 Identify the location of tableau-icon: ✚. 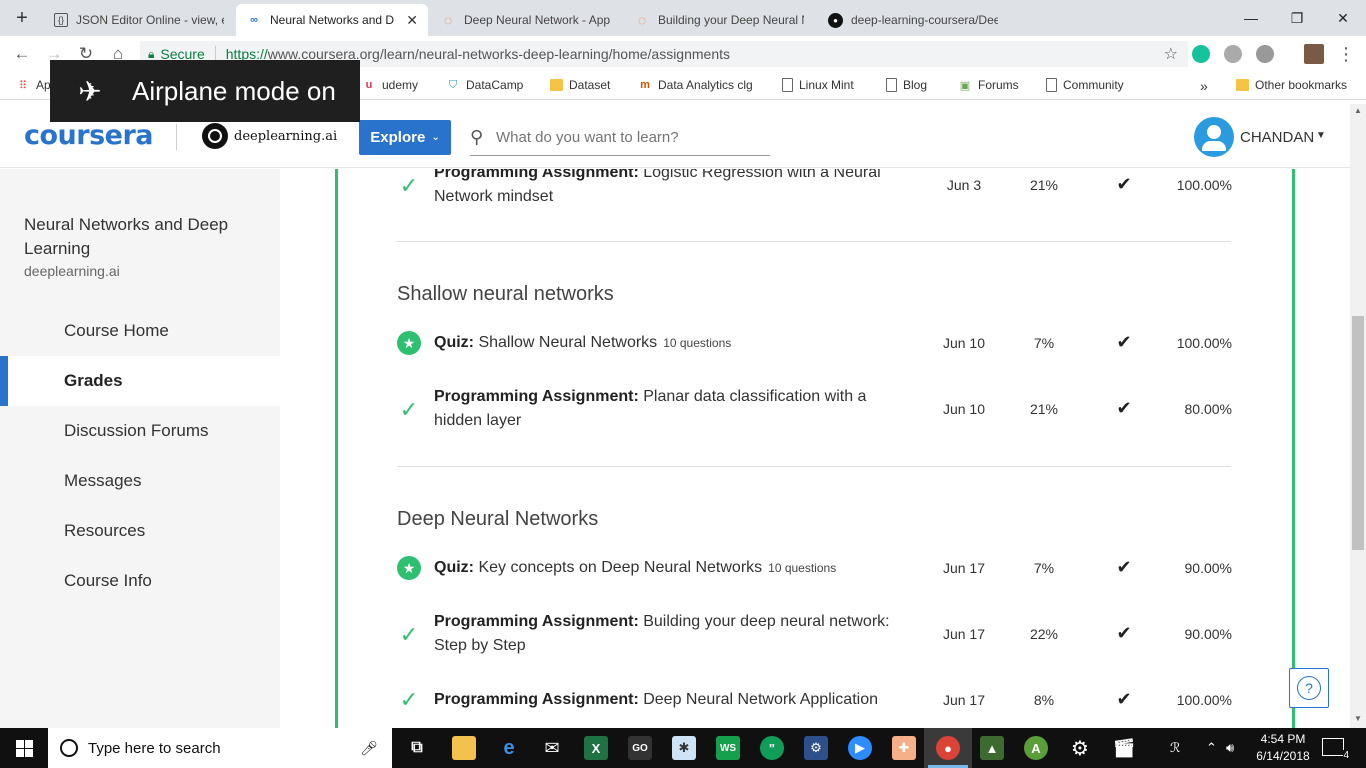
(904, 748).